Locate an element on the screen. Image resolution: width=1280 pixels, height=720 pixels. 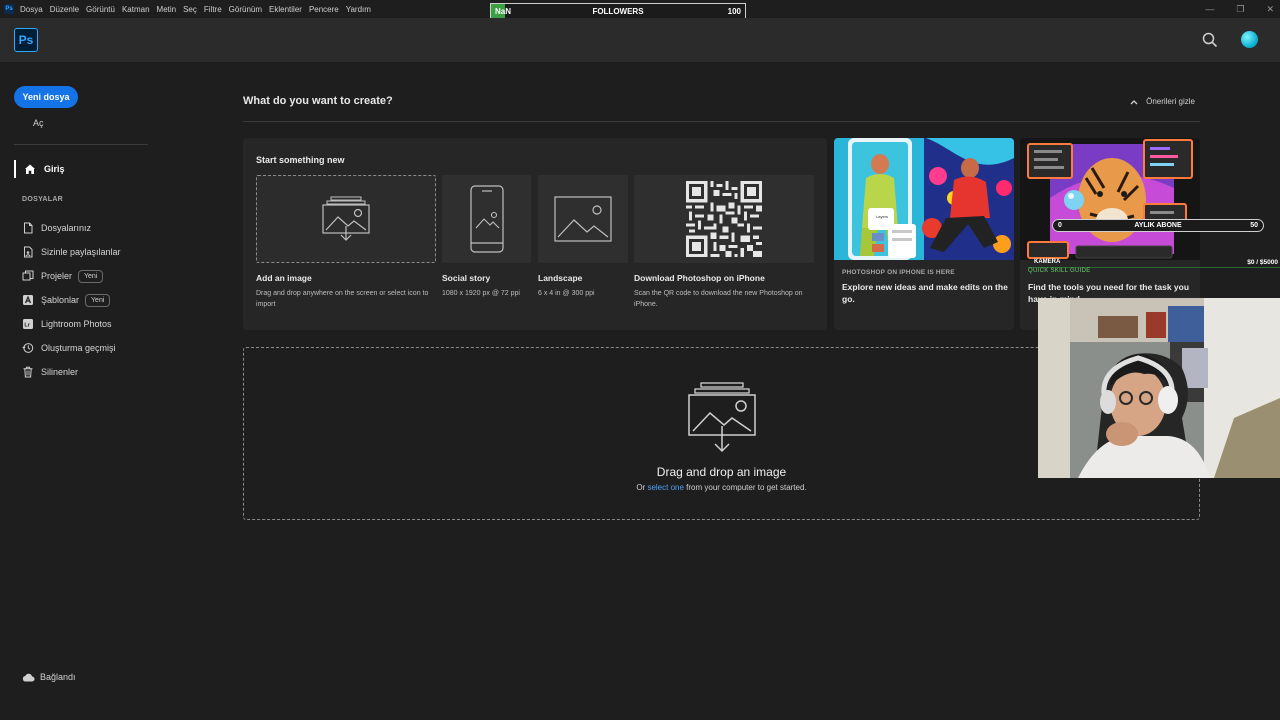
card-description: 1080 x 1920 px @ 72 ppi is located at coordinates (481, 293).